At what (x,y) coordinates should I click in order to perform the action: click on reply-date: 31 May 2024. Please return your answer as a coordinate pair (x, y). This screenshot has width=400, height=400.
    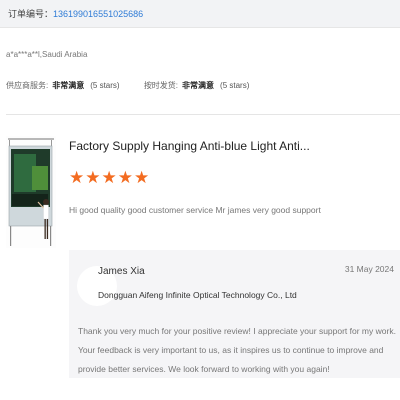
    Looking at the image, I should click on (369, 269).